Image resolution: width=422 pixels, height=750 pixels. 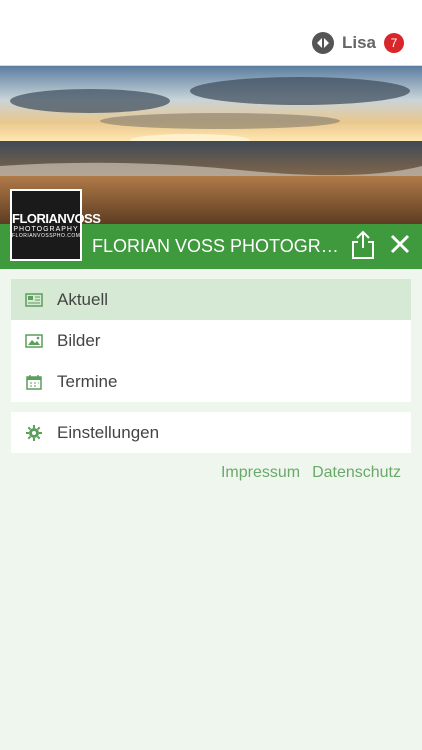 What do you see at coordinates (79, 340) in the screenshot?
I see `menu-item-label: Bilder` at bounding box center [79, 340].